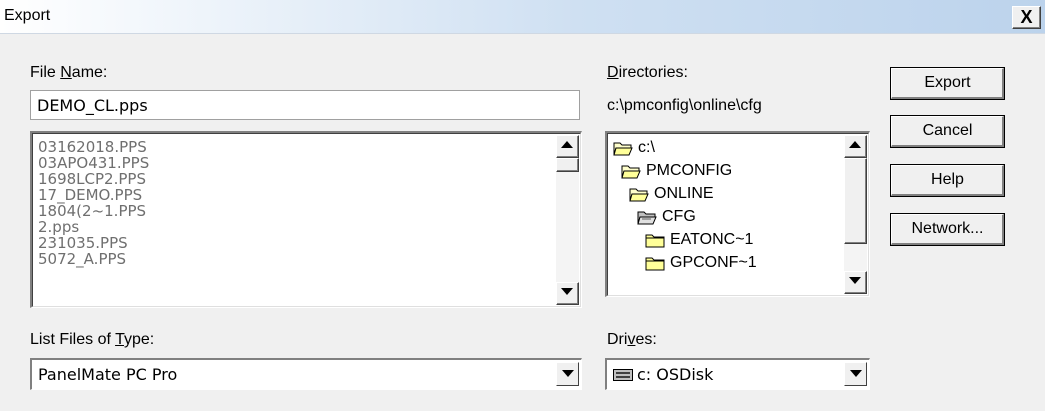  I want to click on file-list-item: 5072_A.PPS, so click(293, 259).